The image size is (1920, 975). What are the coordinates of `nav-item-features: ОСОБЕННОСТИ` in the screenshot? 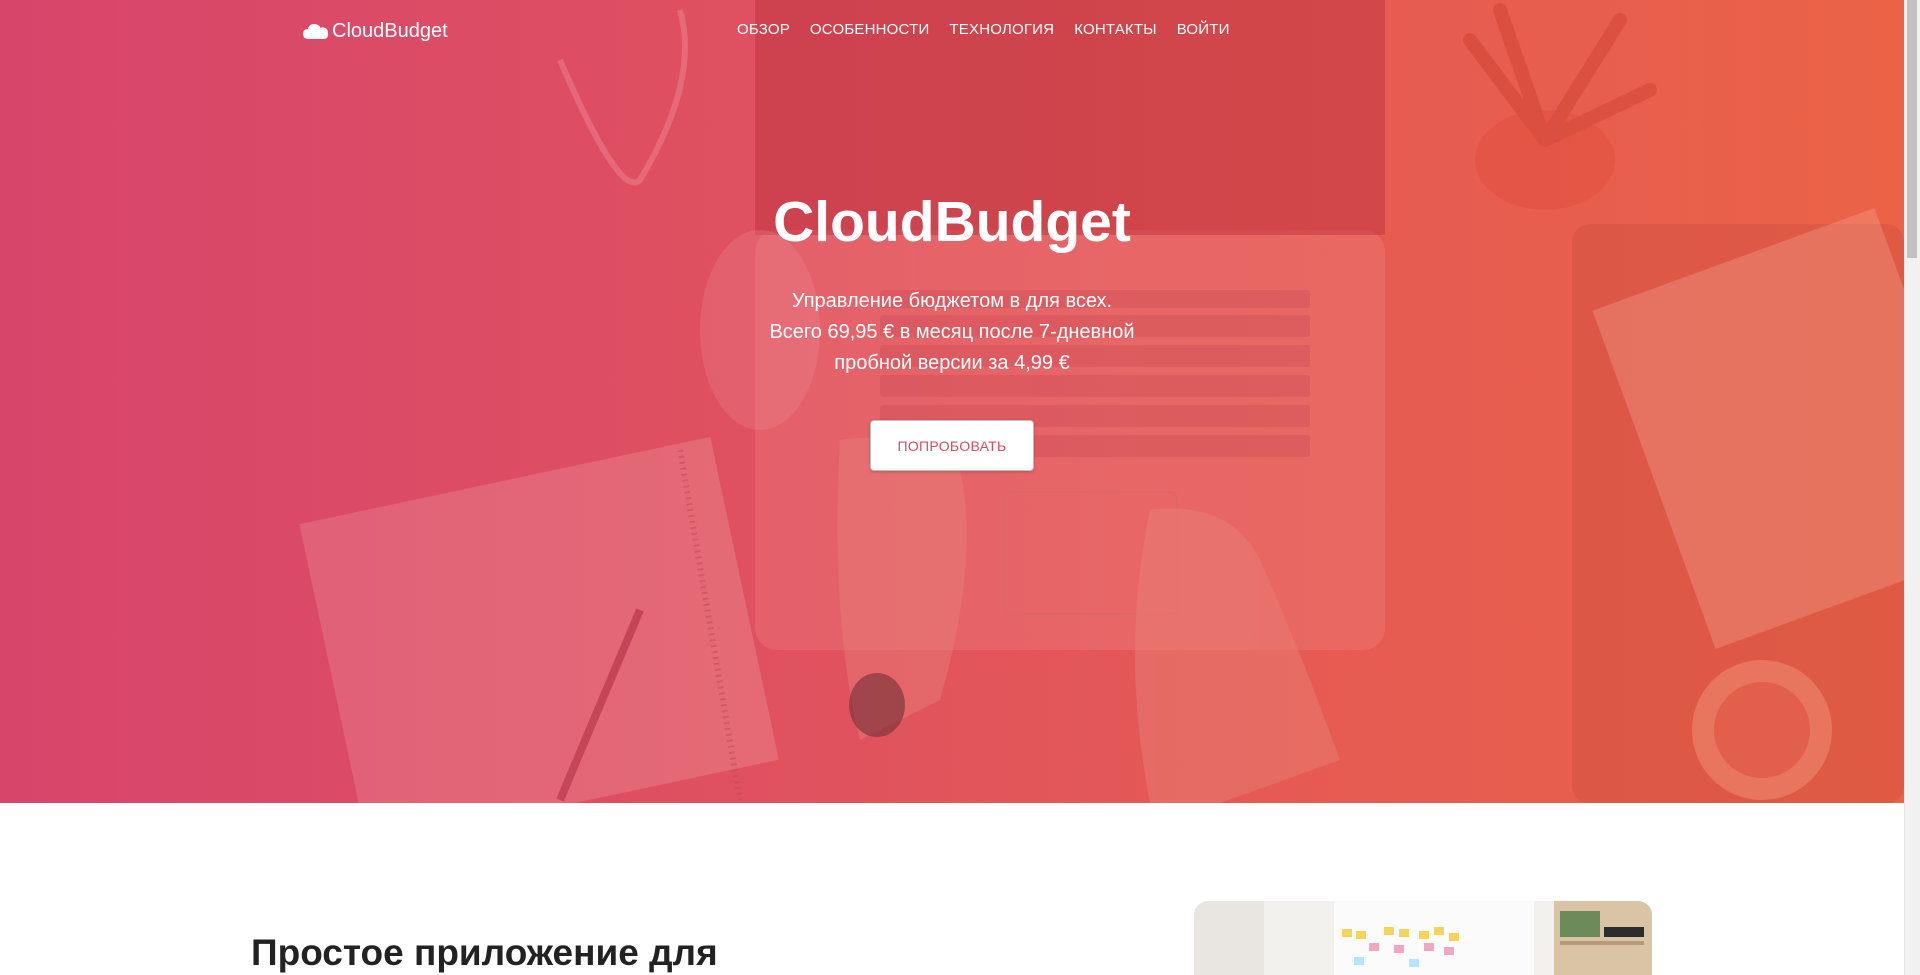 It's located at (870, 30).